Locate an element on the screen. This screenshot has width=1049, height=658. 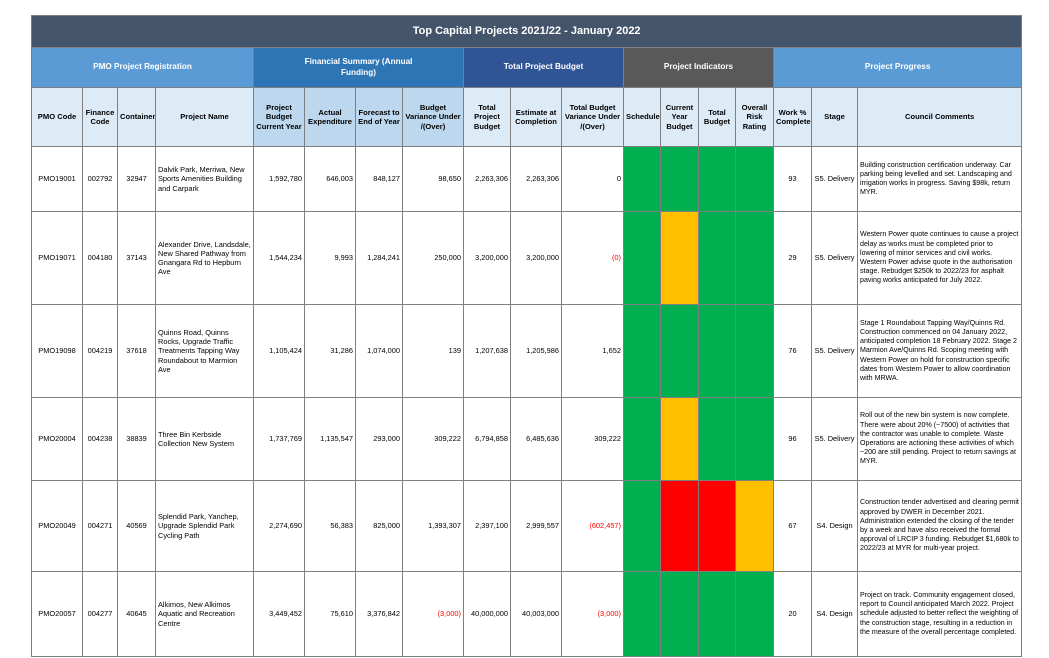
cell-actual-expenditure: 56,383 is located at coordinates (330, 526).